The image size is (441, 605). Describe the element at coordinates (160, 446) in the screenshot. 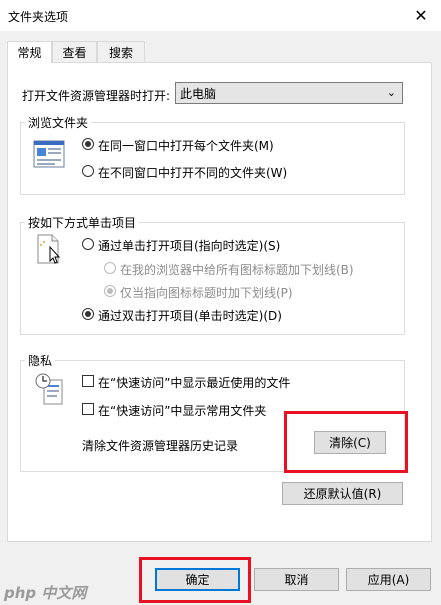

I see `clear-history-label: 清除文件资源管理器历史记录` at that location.